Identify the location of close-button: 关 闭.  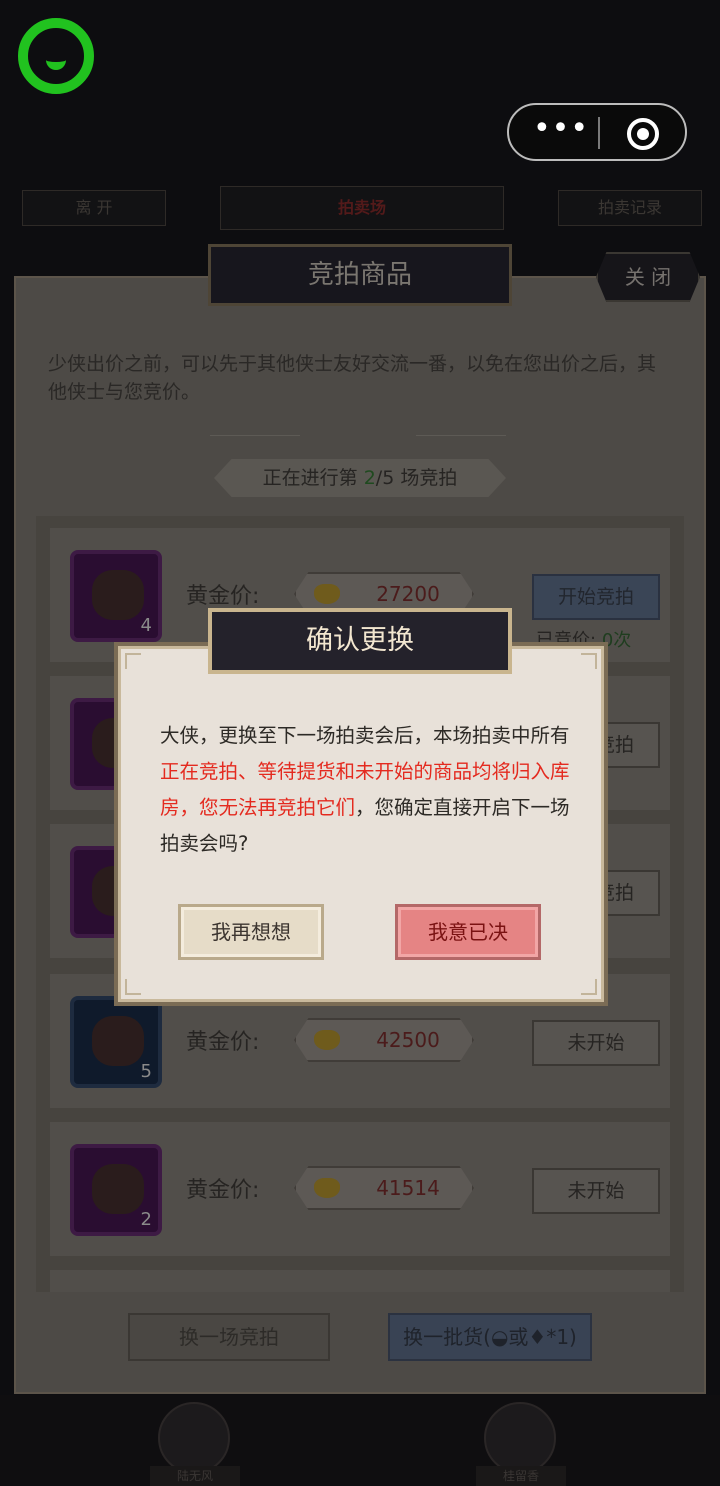
(648, 277).